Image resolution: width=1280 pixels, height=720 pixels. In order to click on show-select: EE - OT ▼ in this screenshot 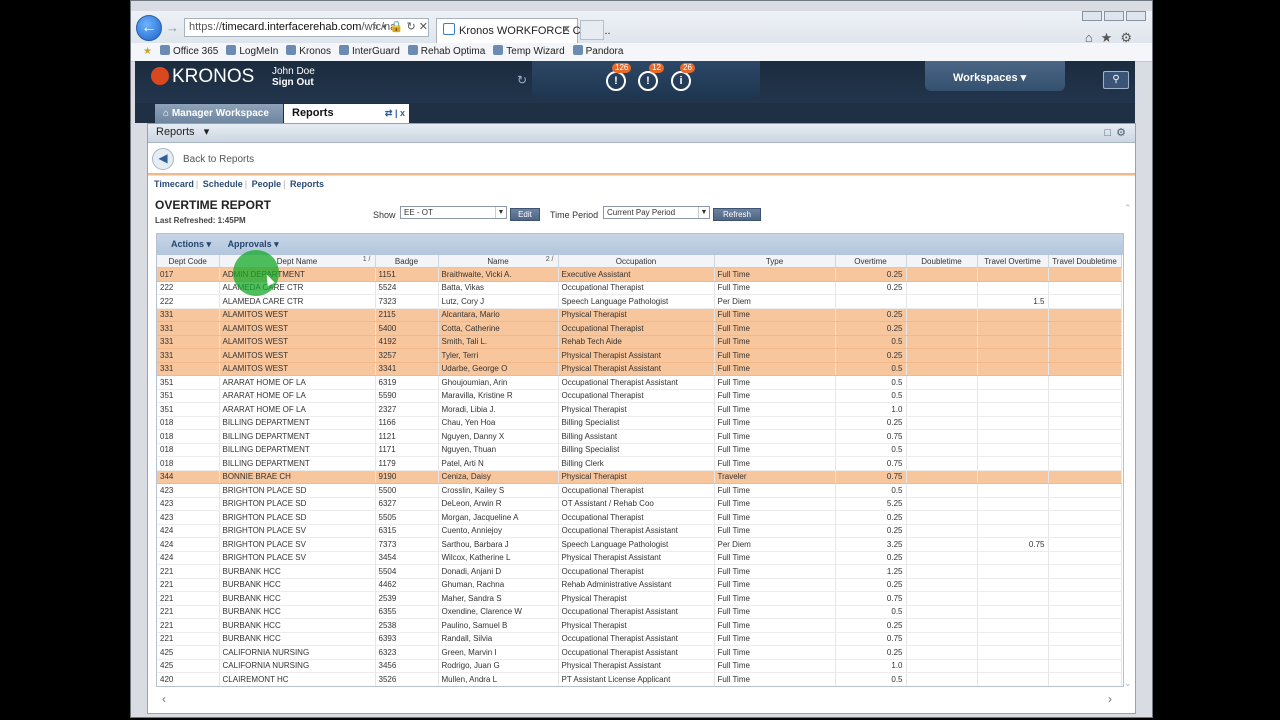, I will do `click(453, 212)`.